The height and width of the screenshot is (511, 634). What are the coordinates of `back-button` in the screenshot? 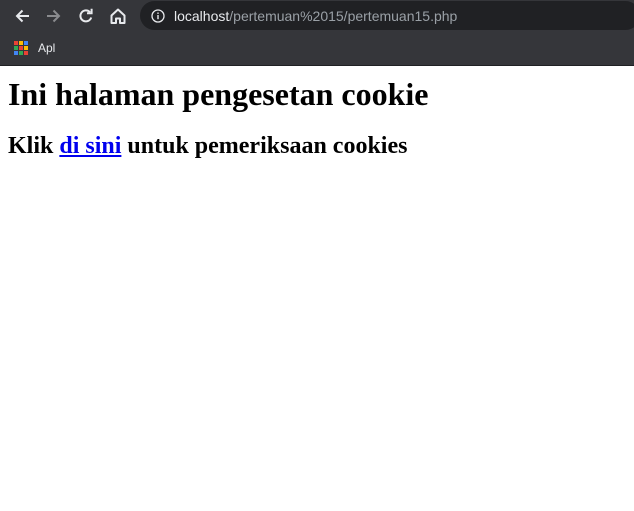 It's located at (22, 15).